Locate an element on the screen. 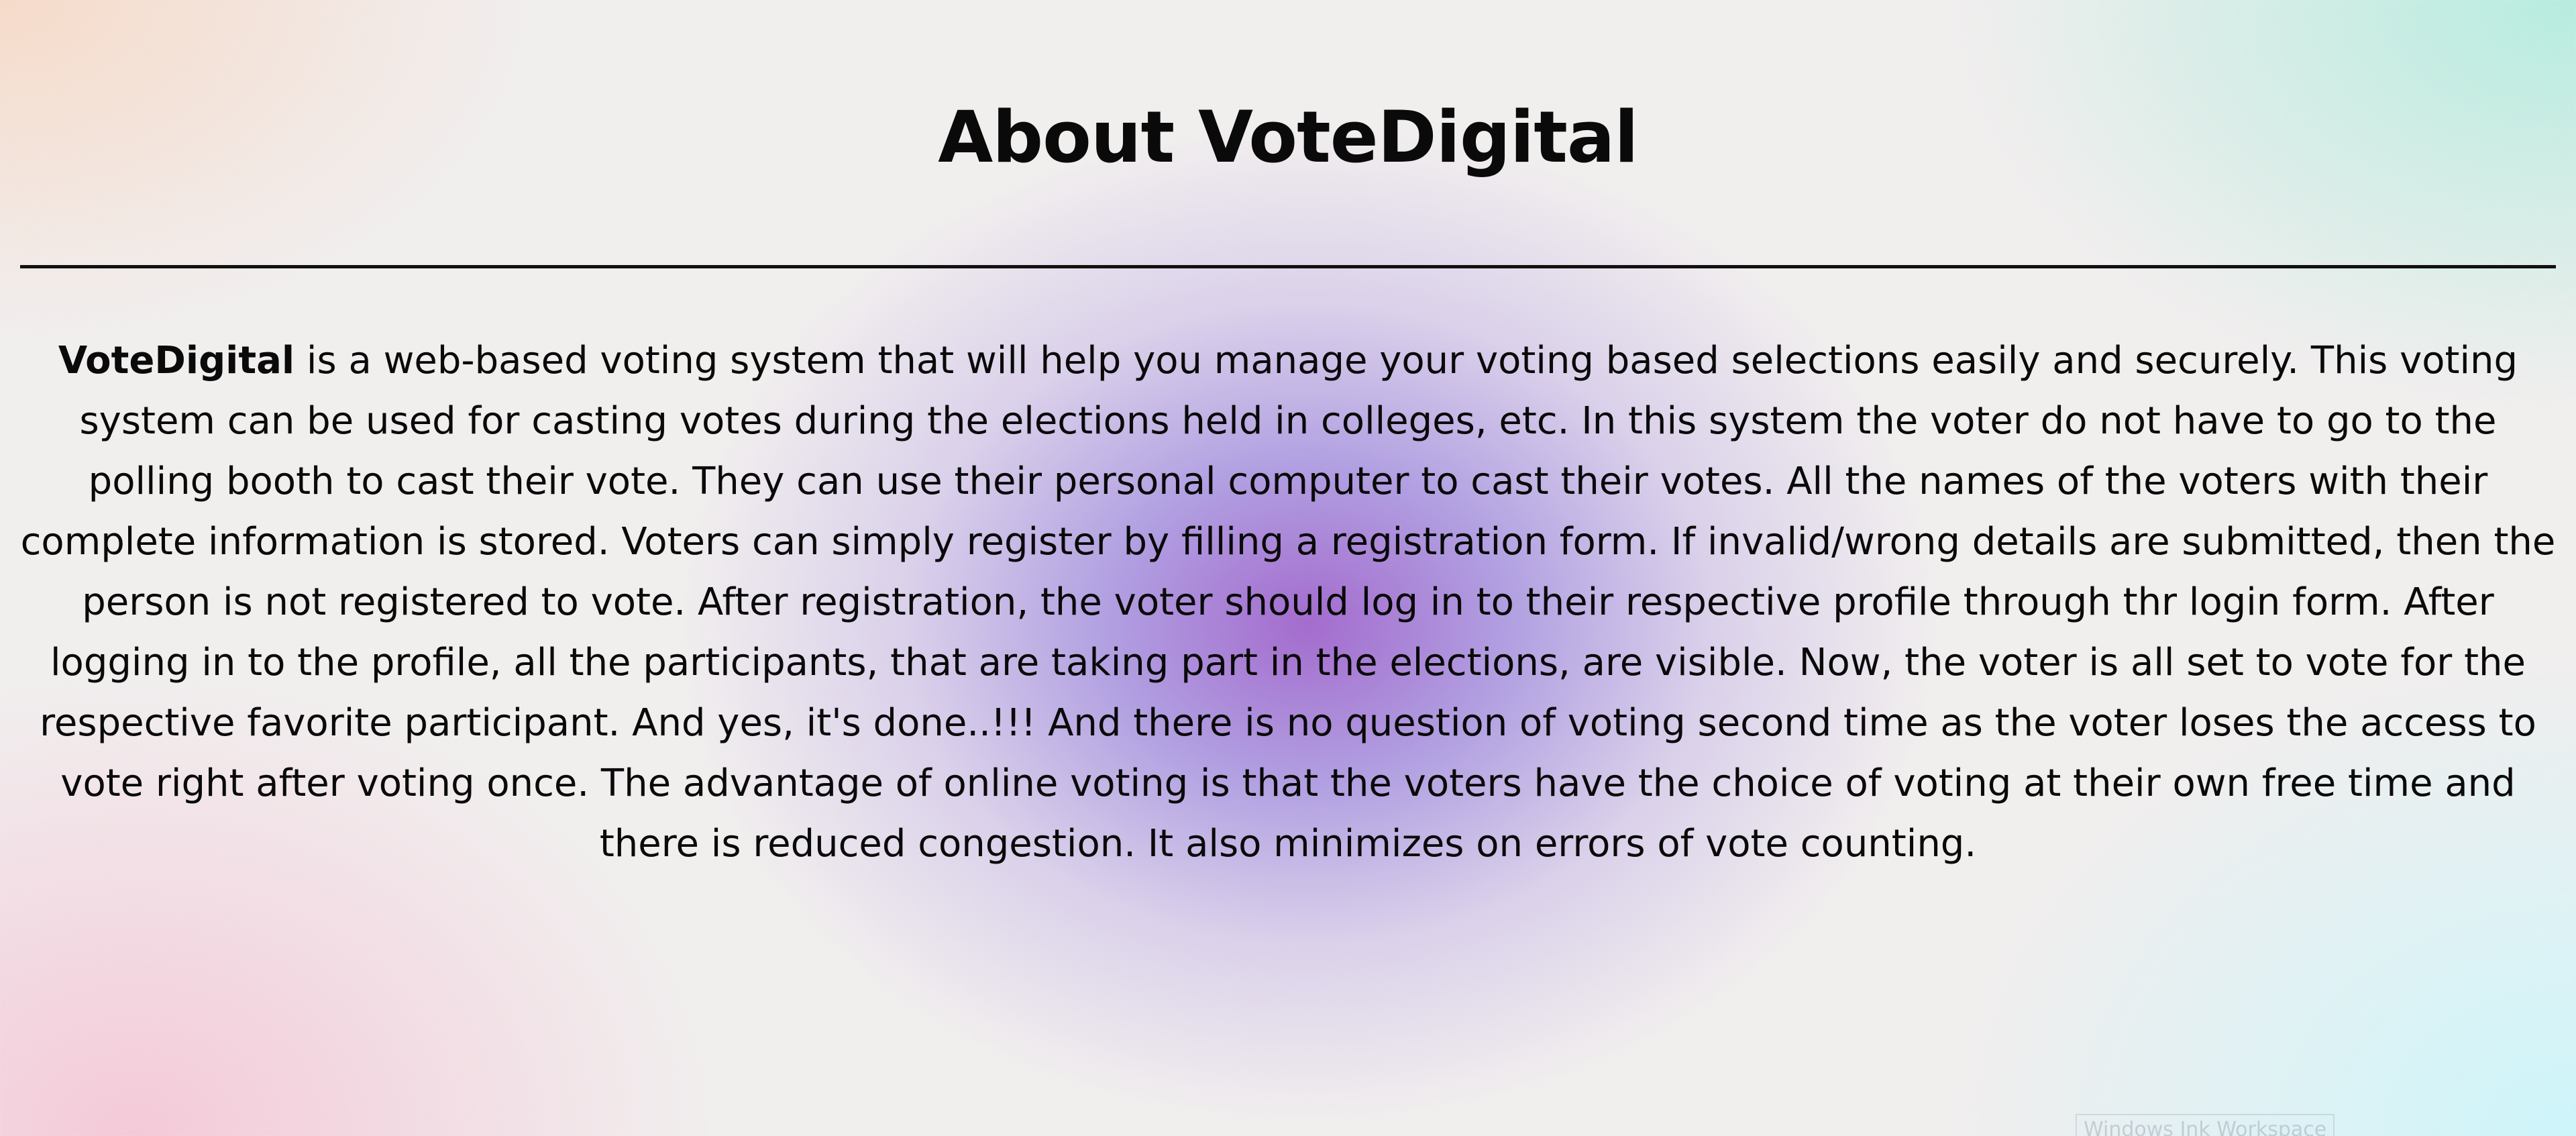  title-divider is located at coordinates (1288, 266).